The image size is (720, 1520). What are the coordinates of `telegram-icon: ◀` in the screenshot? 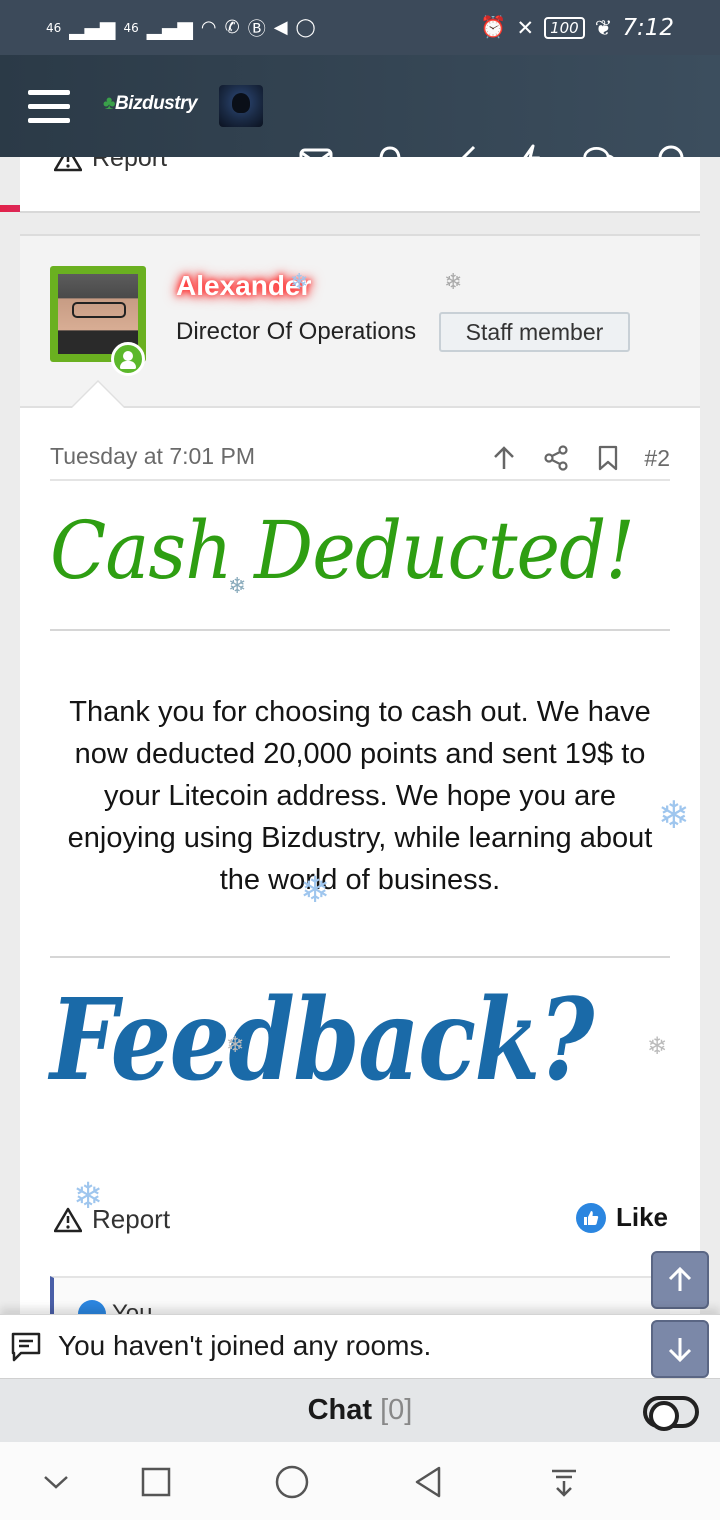 It's located at (280, 27).